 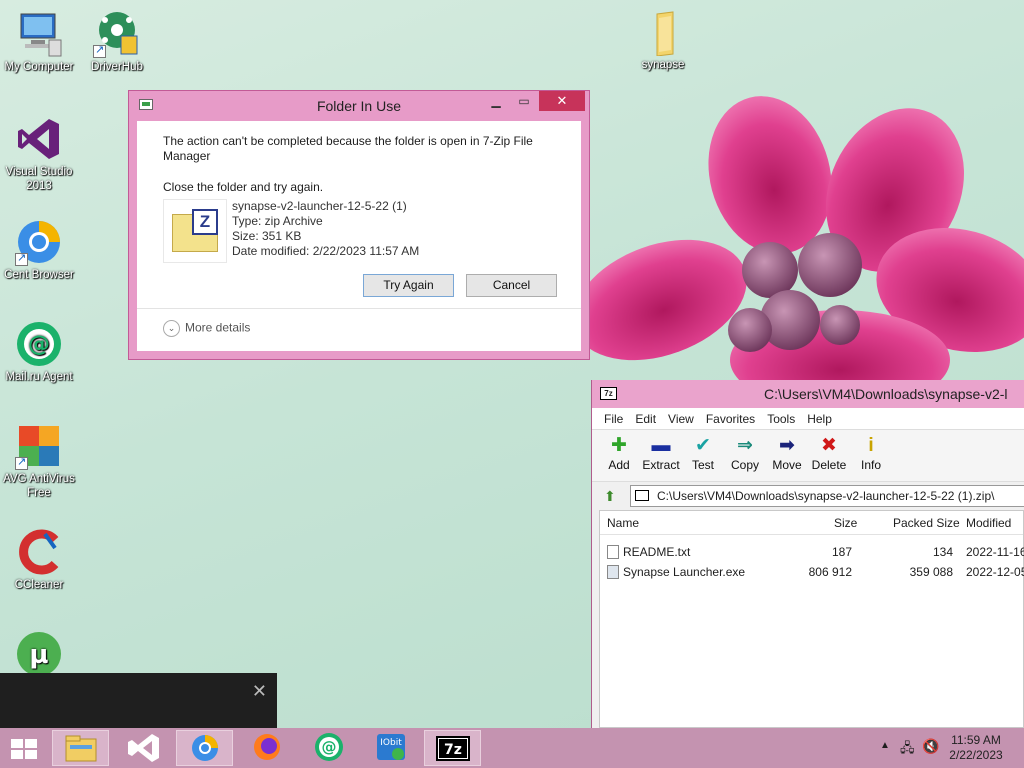 What do you see at coordinates (117, 34) in the screenshot?
I see `driverhub-icon` at bounding box center [117, 34].